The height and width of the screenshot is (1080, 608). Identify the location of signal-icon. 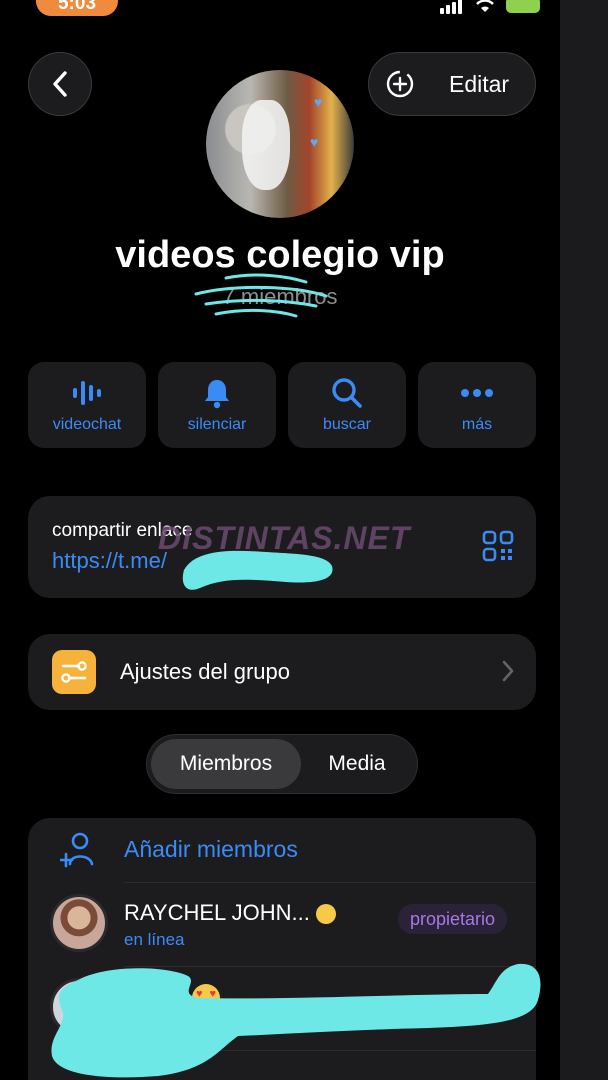
(452, 7).